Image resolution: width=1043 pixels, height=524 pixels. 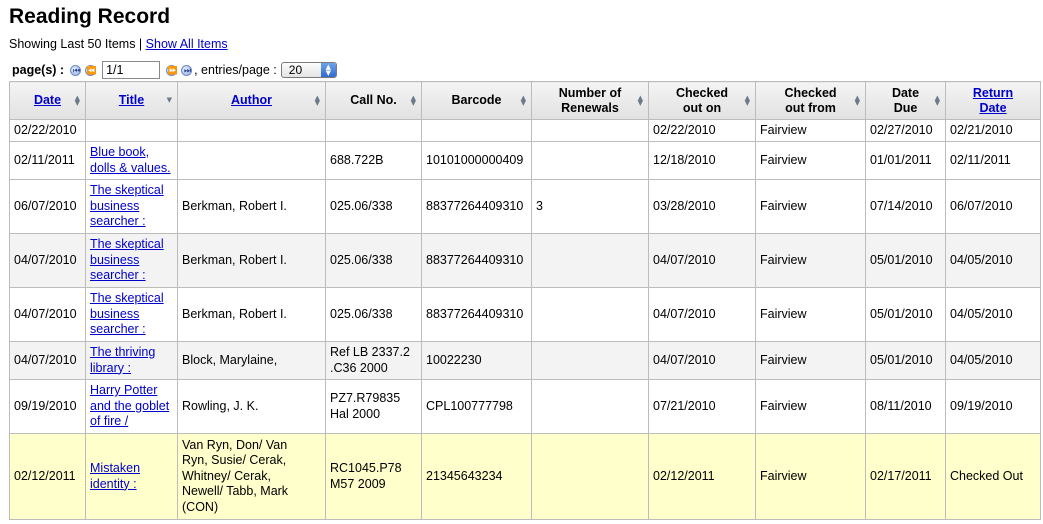 I want to click on cell-title, so click(x=131, y=130).